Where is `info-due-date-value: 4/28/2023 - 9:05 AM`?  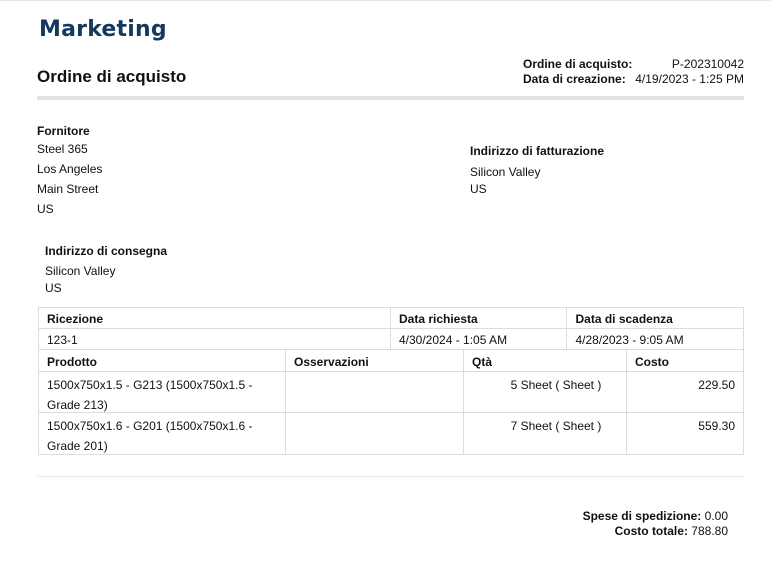 info-due-date-value: 4/28/2023 - 9:05 AM is located at coordinates (629, 340).